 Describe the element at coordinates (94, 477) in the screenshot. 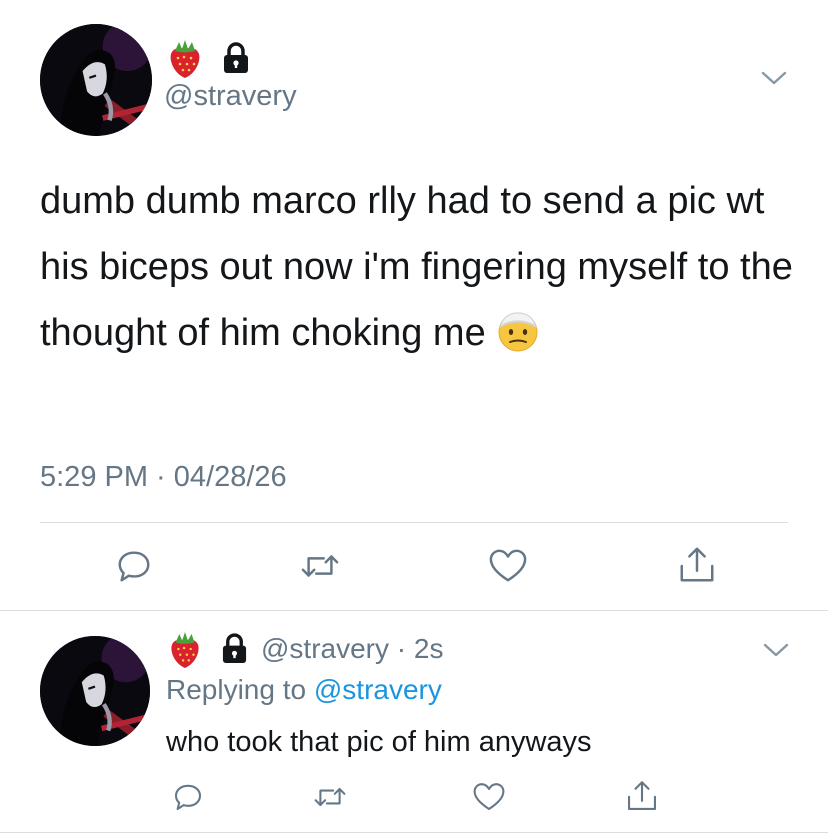

I see `tweet-time: 5:29 PM` at that location.